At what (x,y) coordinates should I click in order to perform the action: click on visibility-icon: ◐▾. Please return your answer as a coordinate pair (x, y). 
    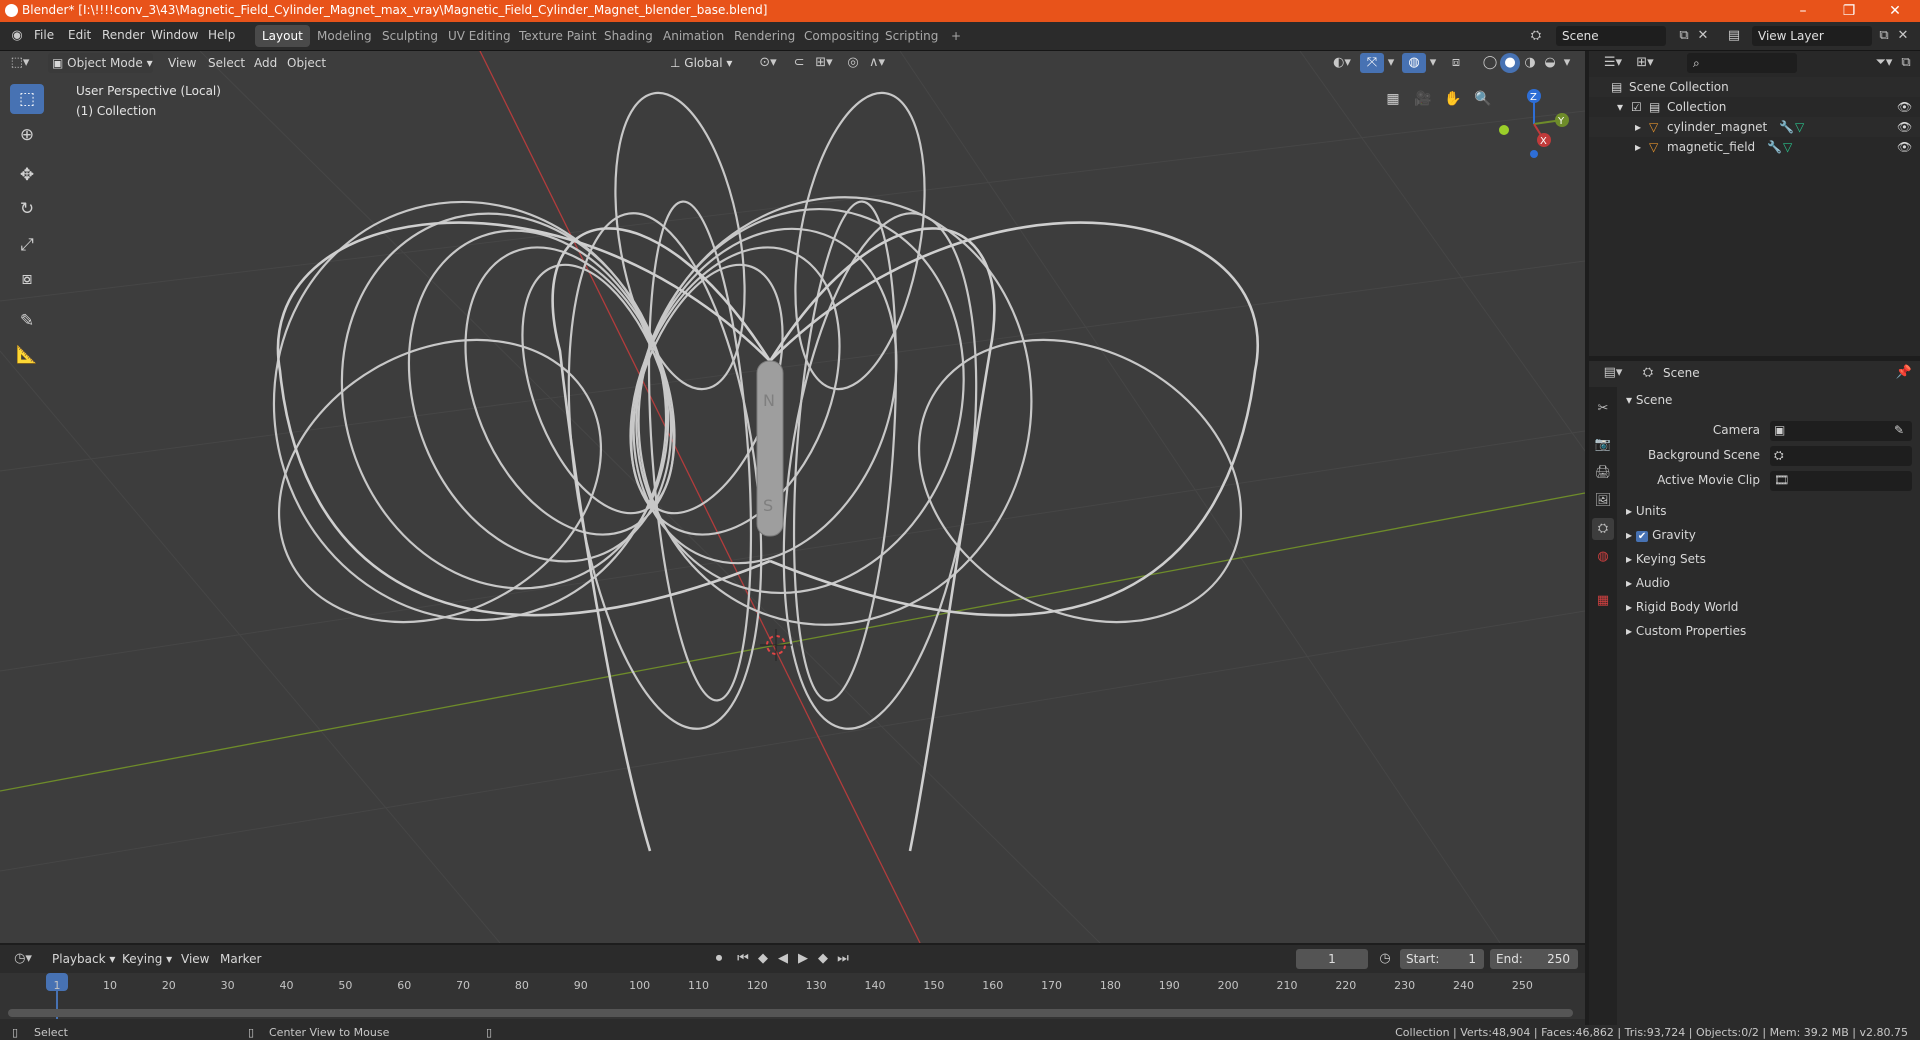
    Looking at the image, I should click on (1342, 63).